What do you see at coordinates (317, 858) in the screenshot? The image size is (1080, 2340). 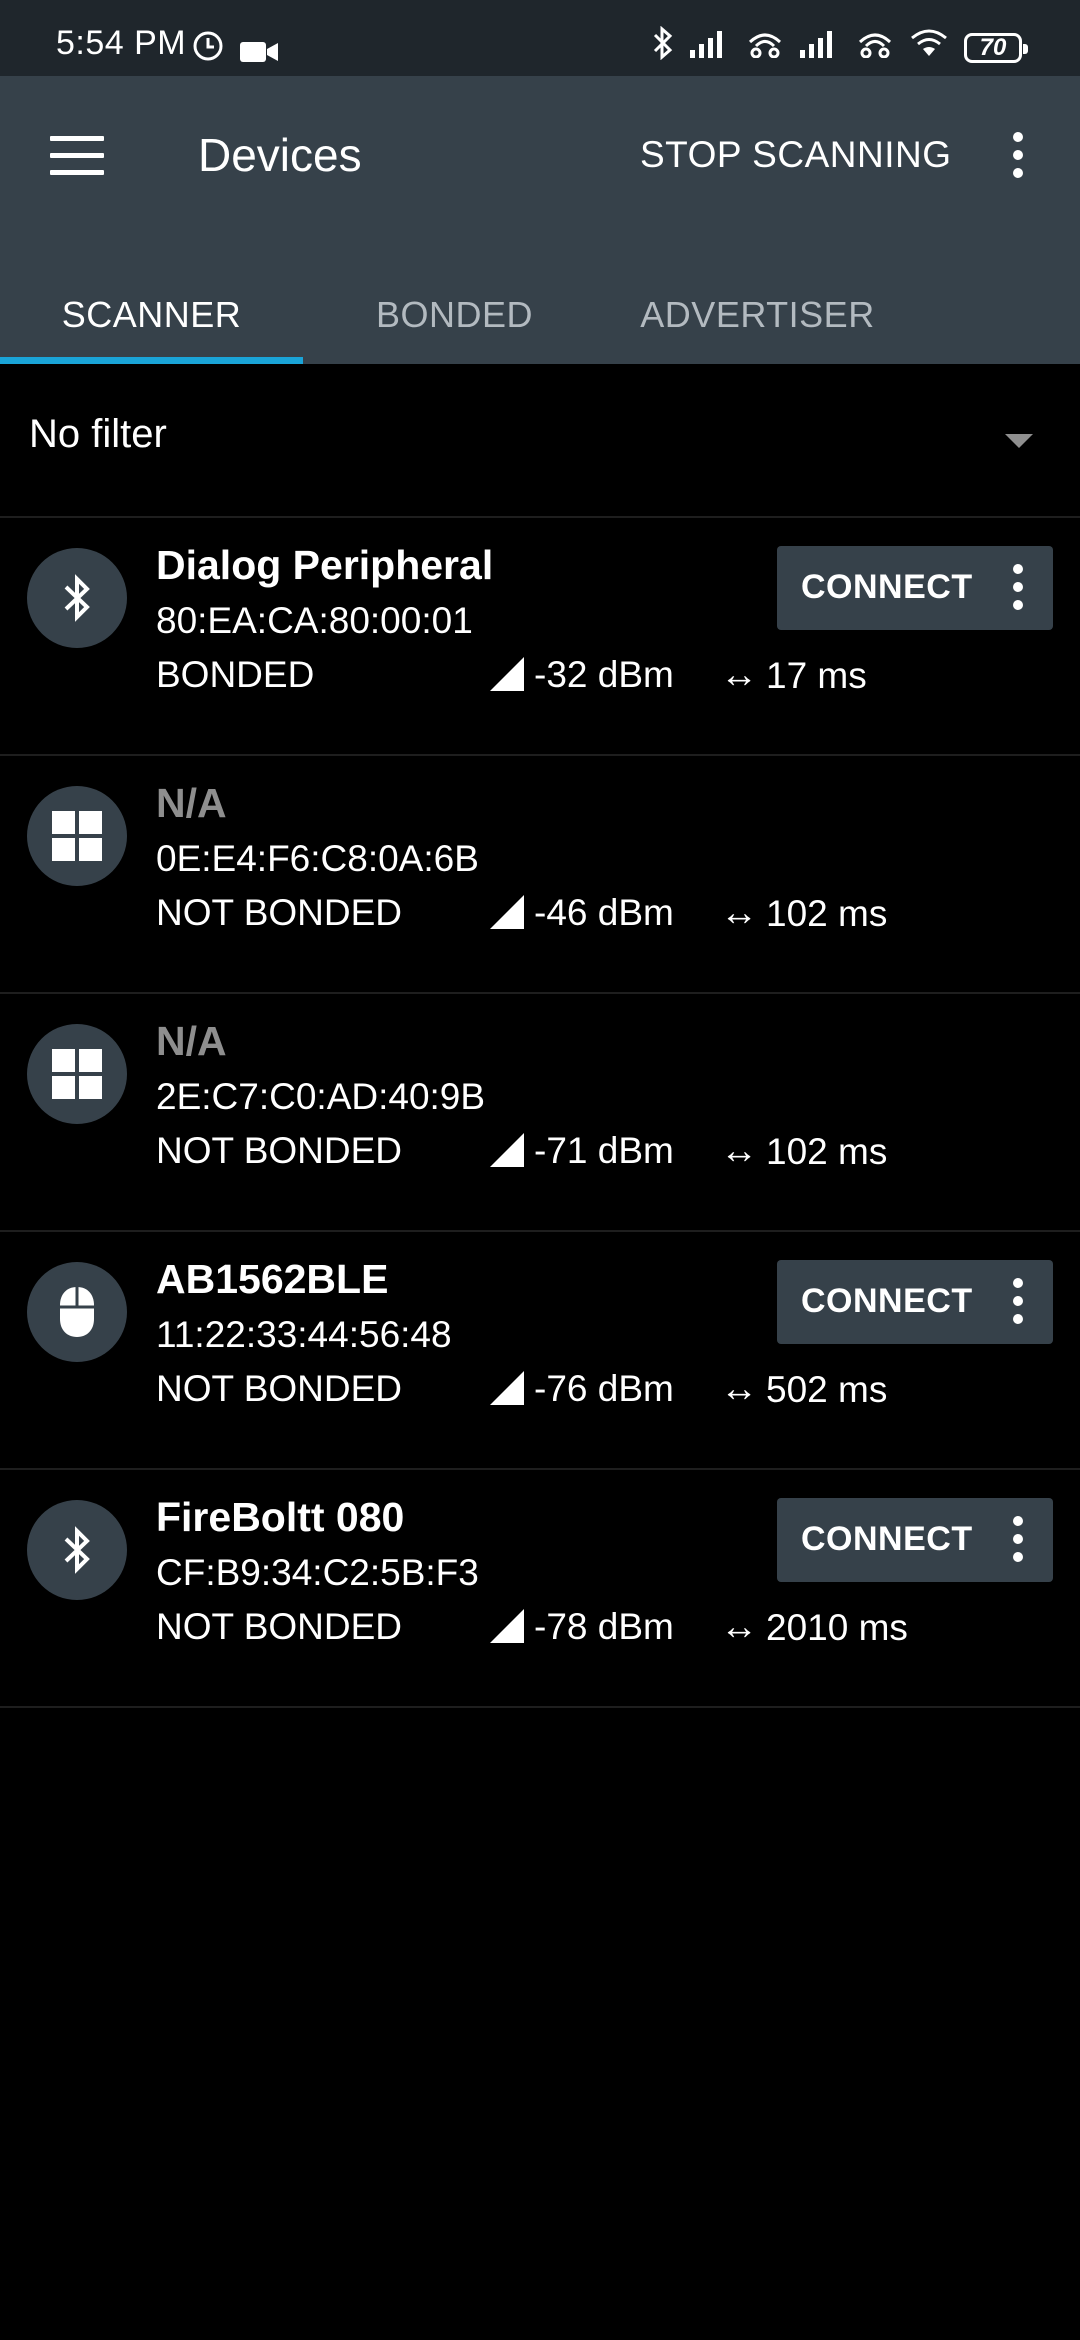 I see `device-address: 0E:E4:F6:C8:0A:6B` at bounding box center [317, 858].